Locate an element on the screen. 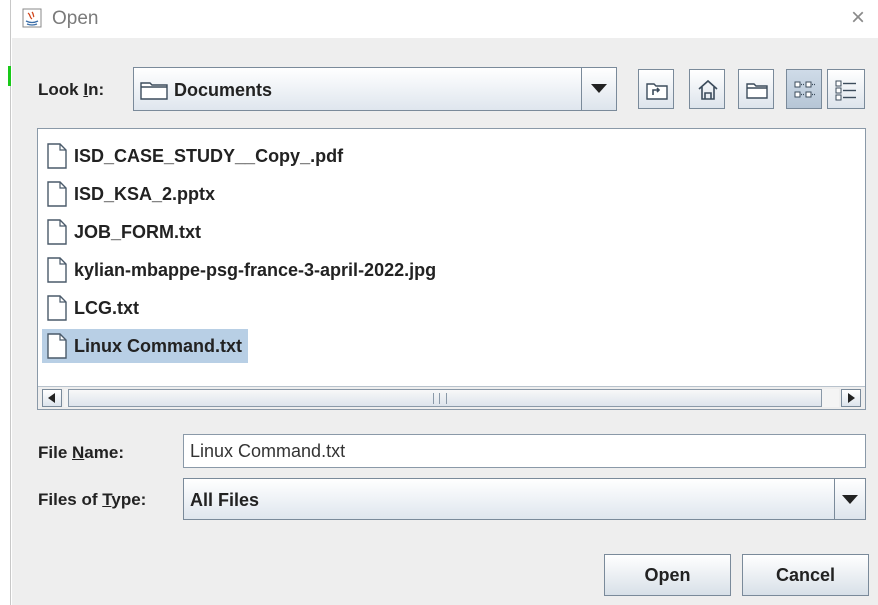  look-in-dropdown-button is located at coordinates (598, 89).